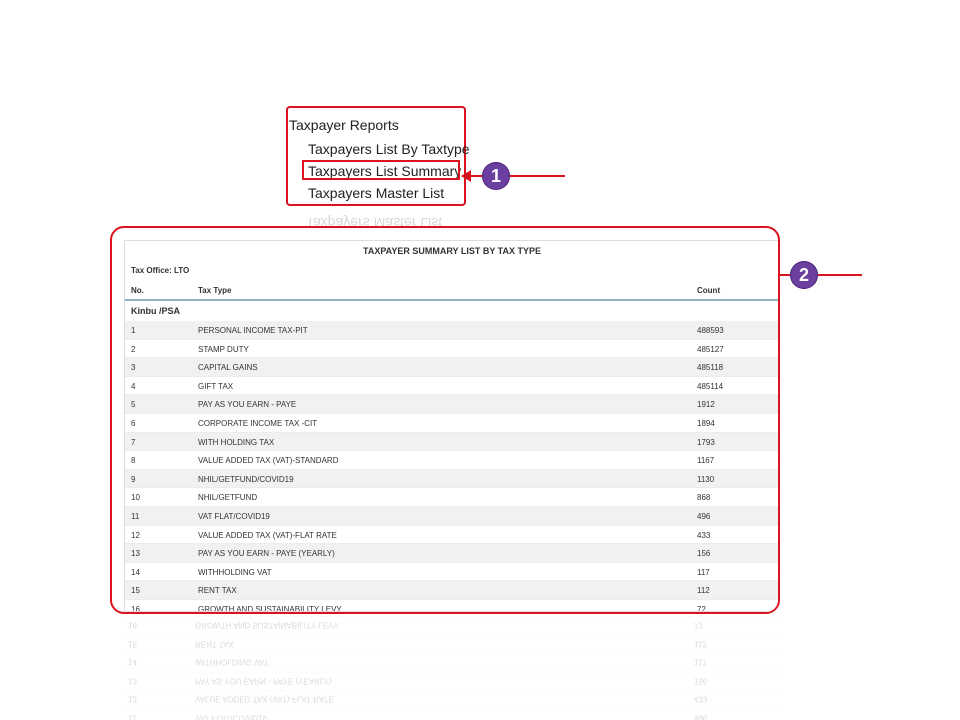 The height and width of the screenshot is (720, 960). What do you see at coordinates (133, 479) in the screenshot?
I see `row-number: 9` at bounding box center [133, 479].